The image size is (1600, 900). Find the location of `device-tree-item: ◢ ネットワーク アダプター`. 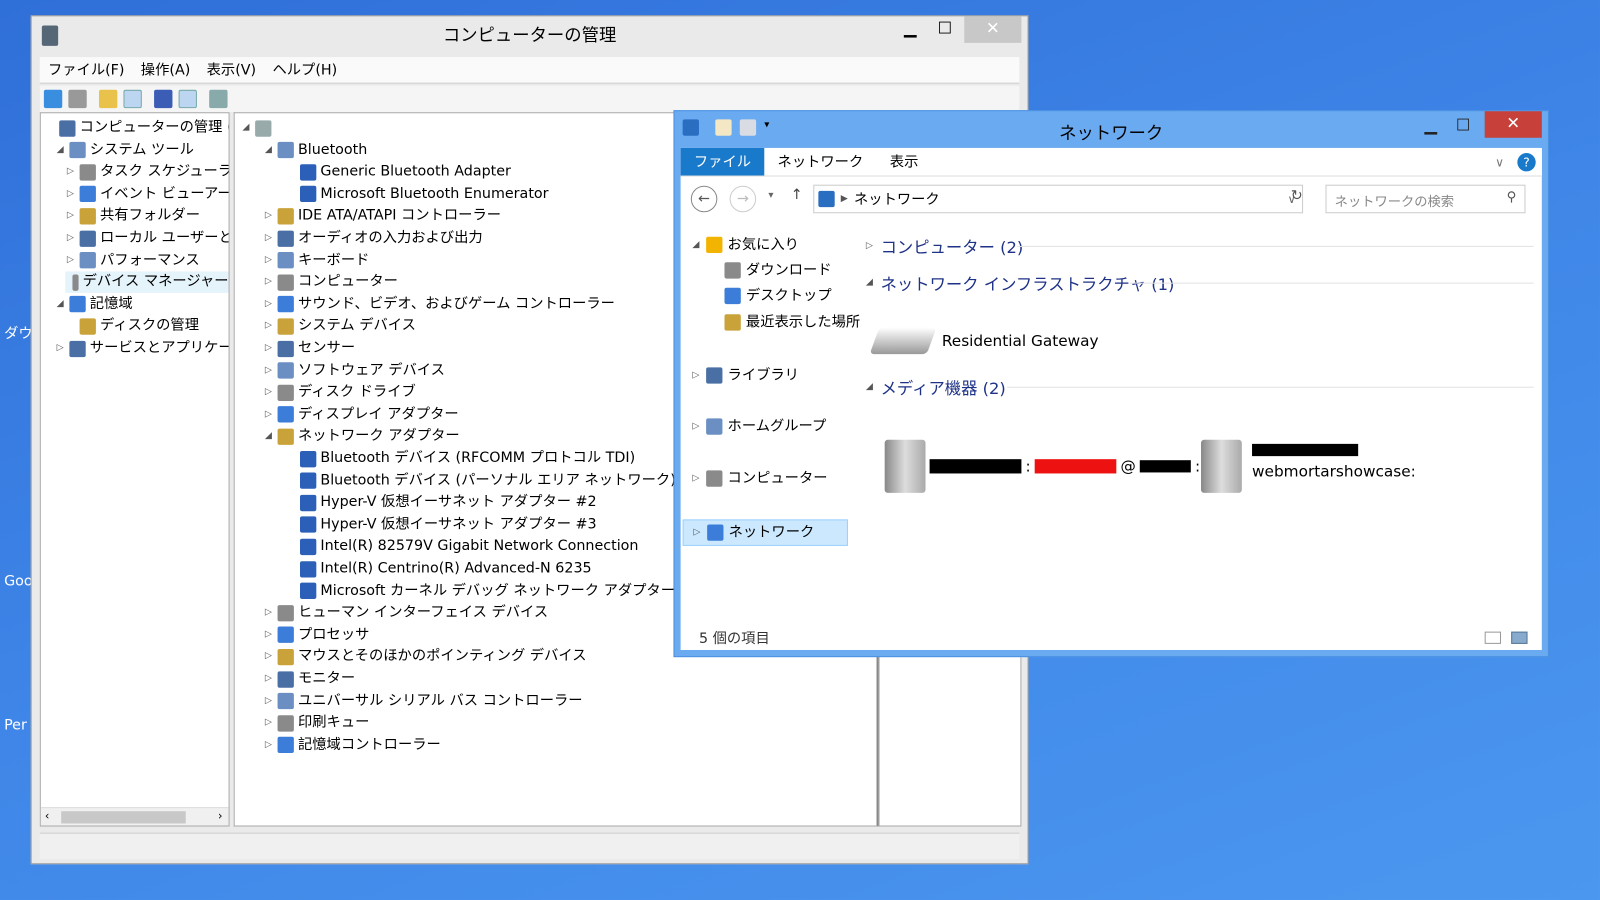

device-tree-item: ◢ ネットワーク アダプター is located at coordinates (361, 436).